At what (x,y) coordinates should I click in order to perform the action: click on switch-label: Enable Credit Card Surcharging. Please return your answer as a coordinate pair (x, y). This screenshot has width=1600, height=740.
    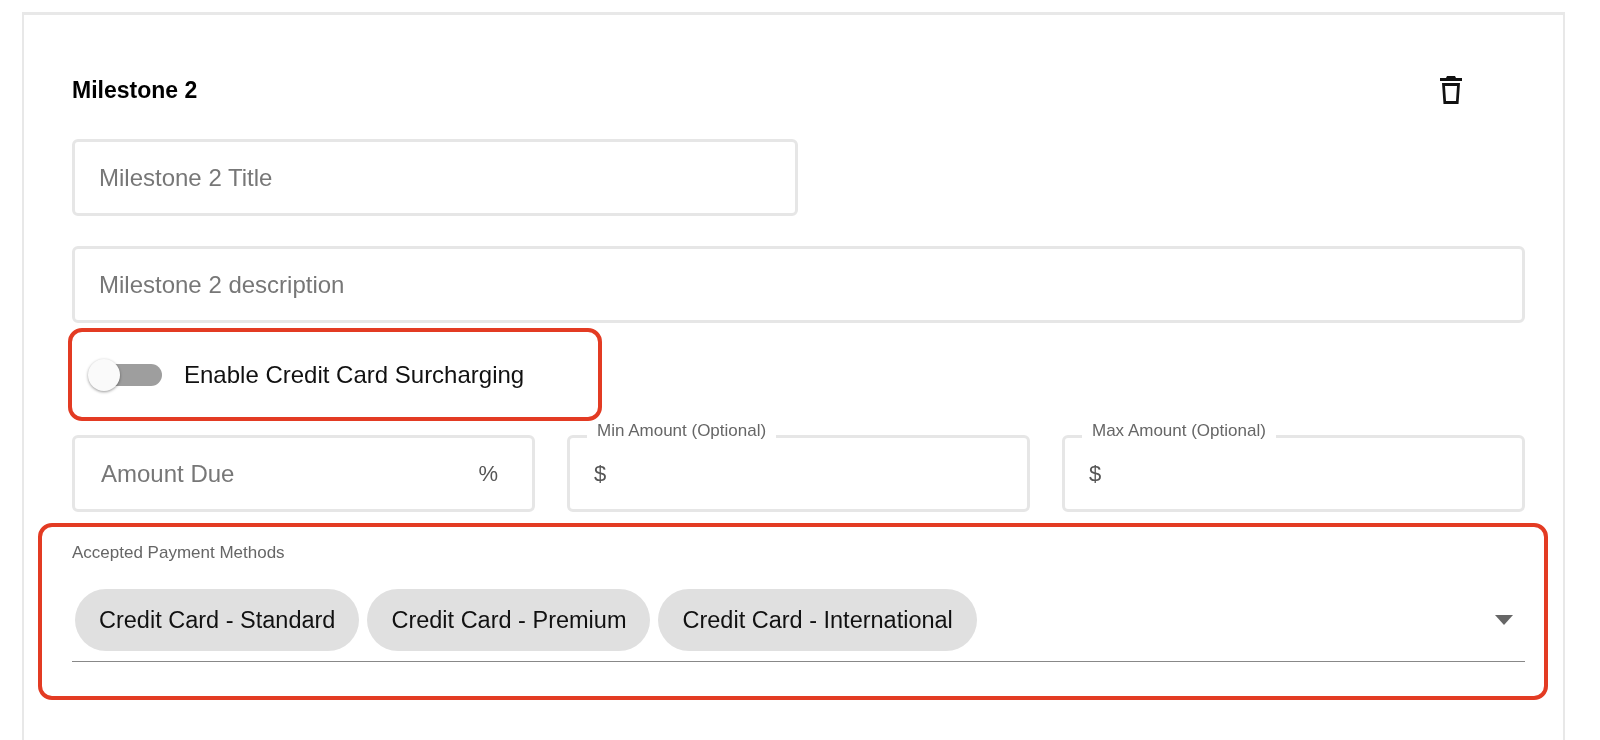
    Looking at the image, I should click on (354, 374).